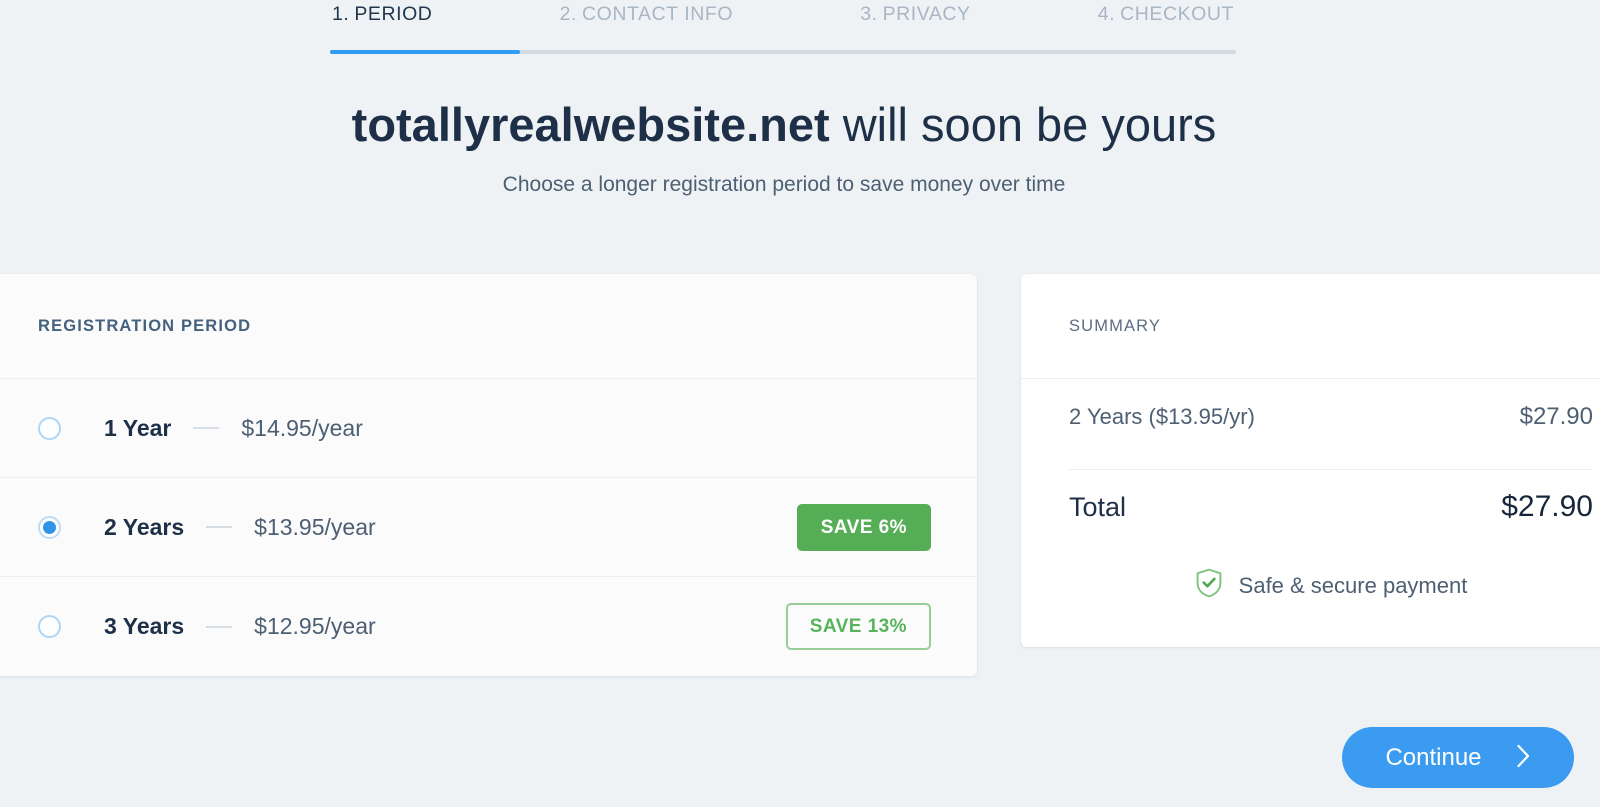 The width and height of the screenshot is (1600, 807). Describe the element at coordinates (1162, 416) in the screenshot. I see `summary-line-item-label: 2 Years ($13.95/yr)` at that location.